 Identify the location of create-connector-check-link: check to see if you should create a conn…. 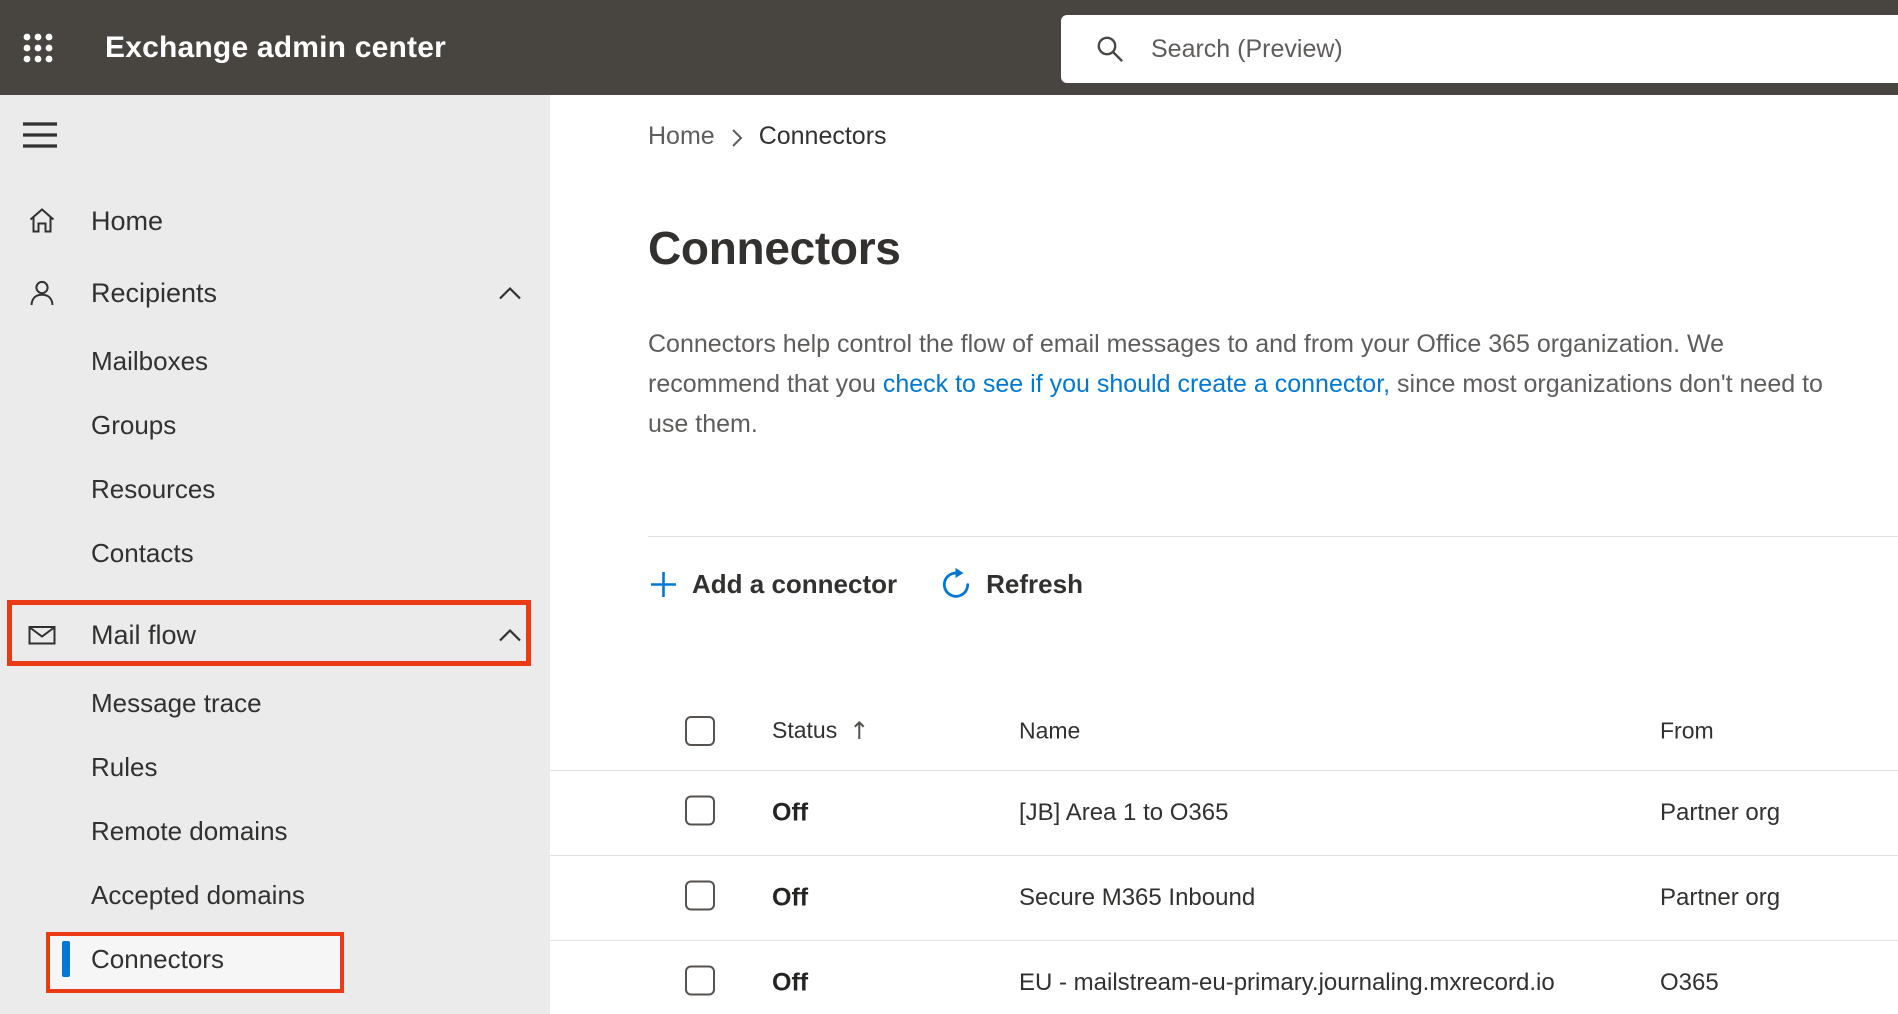
(1136, 384).